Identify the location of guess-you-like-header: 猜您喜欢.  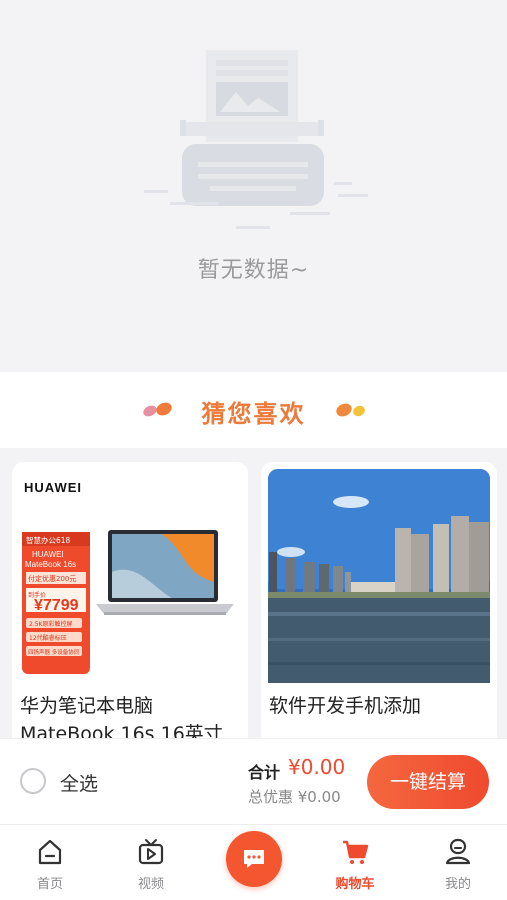
(253, 410).